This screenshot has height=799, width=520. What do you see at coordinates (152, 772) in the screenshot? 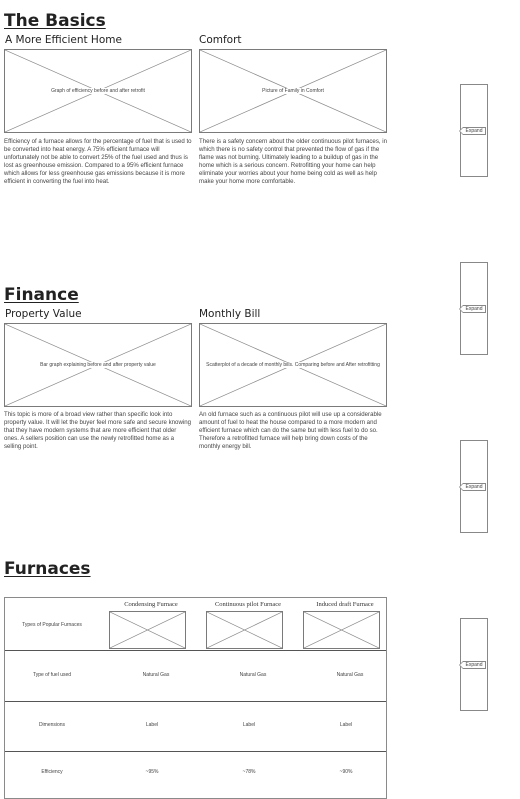
I see `table-cell: ~95%` at bounding box center [152, 772].